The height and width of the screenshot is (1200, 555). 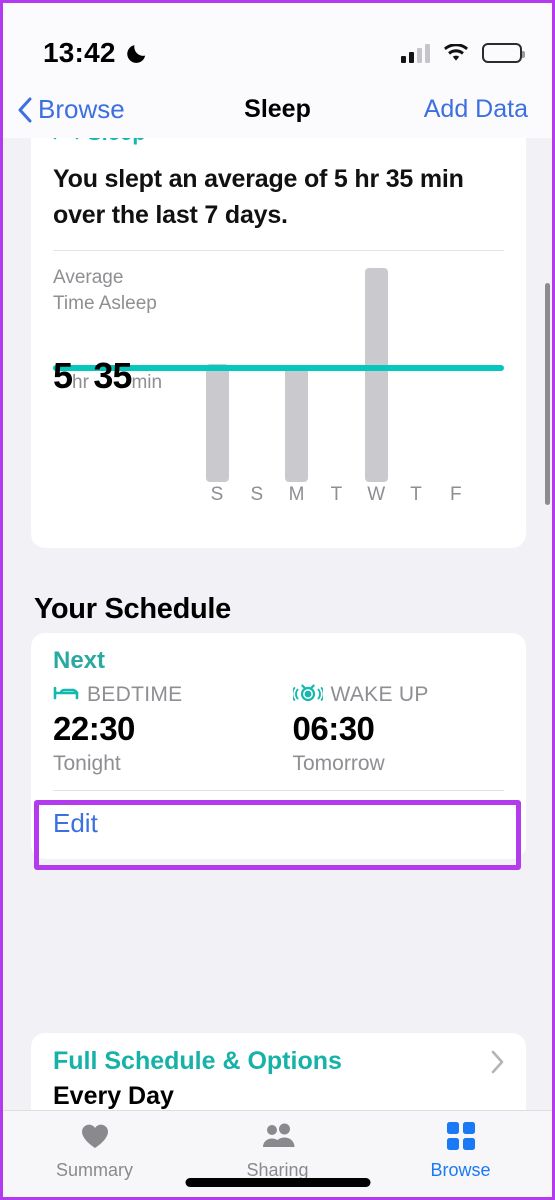 I want to click on next-bedtime-when: Tonight, so click(x=87, y=763).